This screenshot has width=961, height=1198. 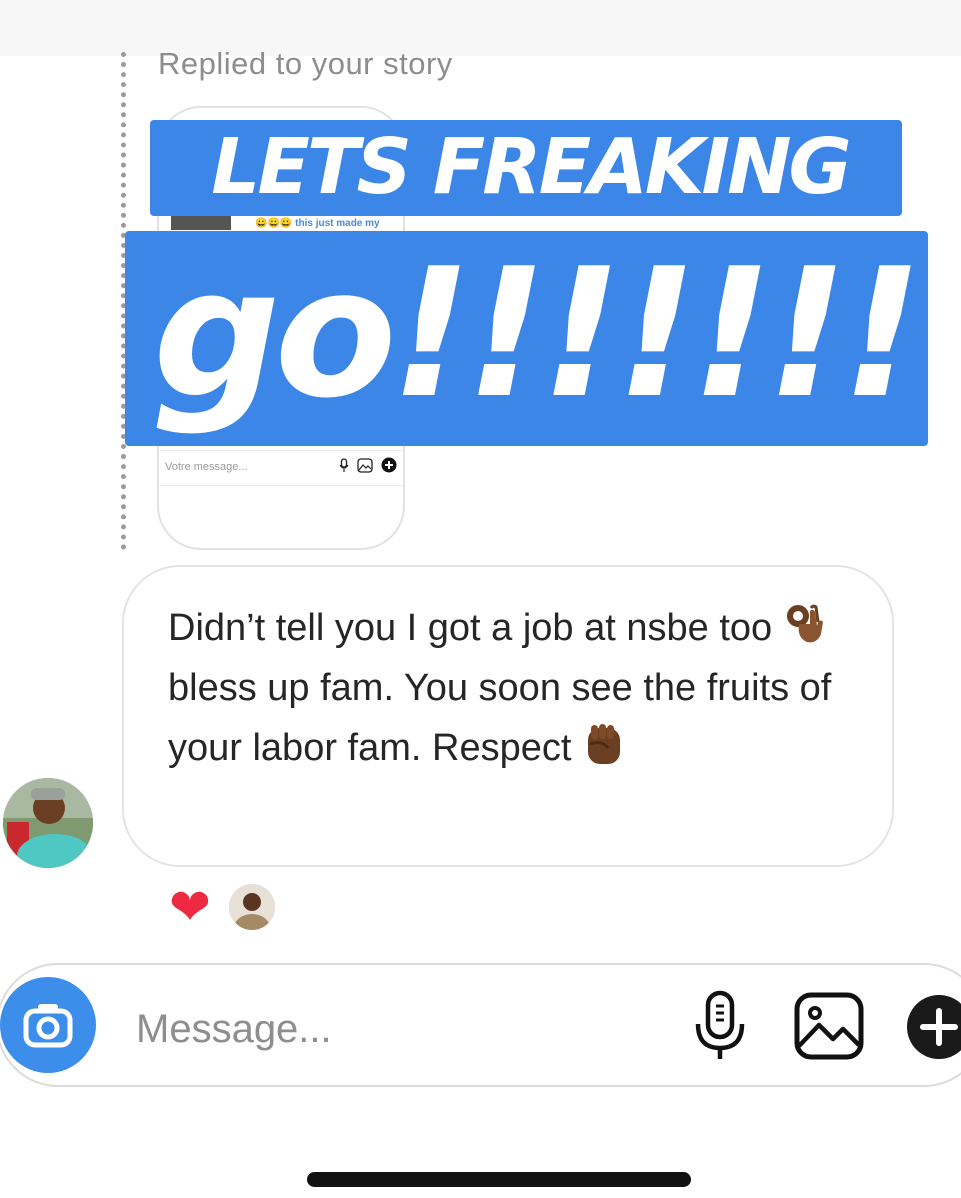 What do you see at coordinates (396, 1029) in the screenshot?
I see `message-input` at bounding box center [396, 1029].